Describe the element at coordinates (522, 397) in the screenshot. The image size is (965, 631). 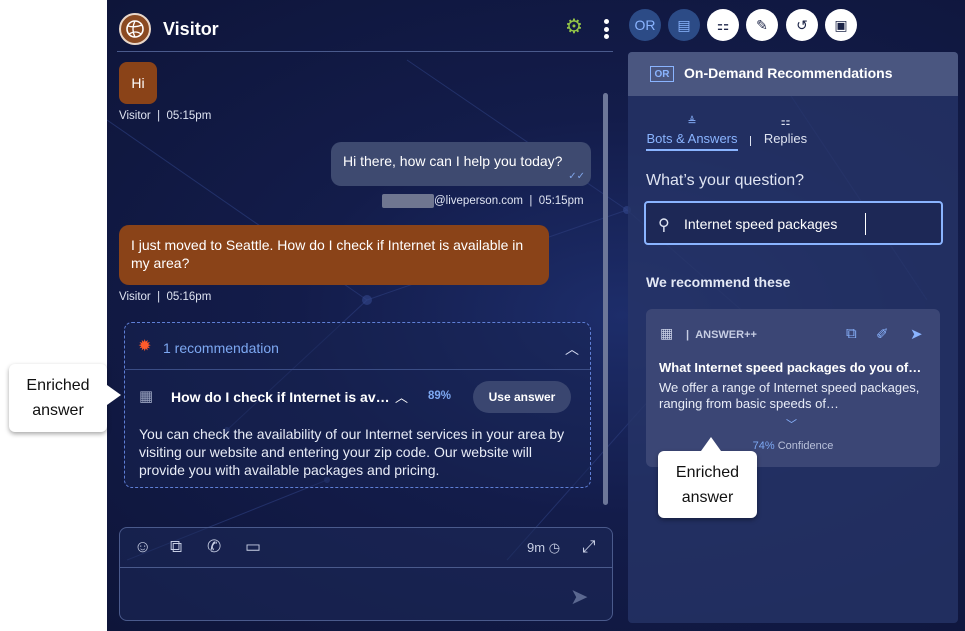
I see `use-answer-button: Use answer` at that location.